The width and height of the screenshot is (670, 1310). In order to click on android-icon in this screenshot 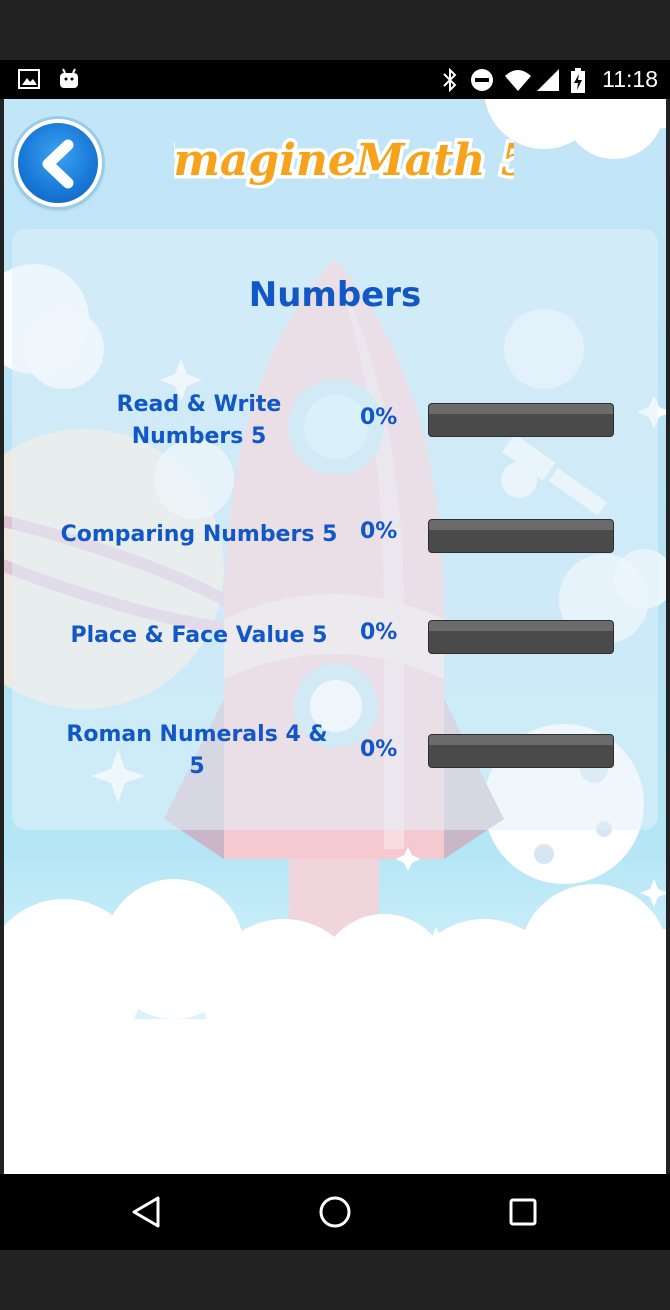, I will do `click(69, 78)`.